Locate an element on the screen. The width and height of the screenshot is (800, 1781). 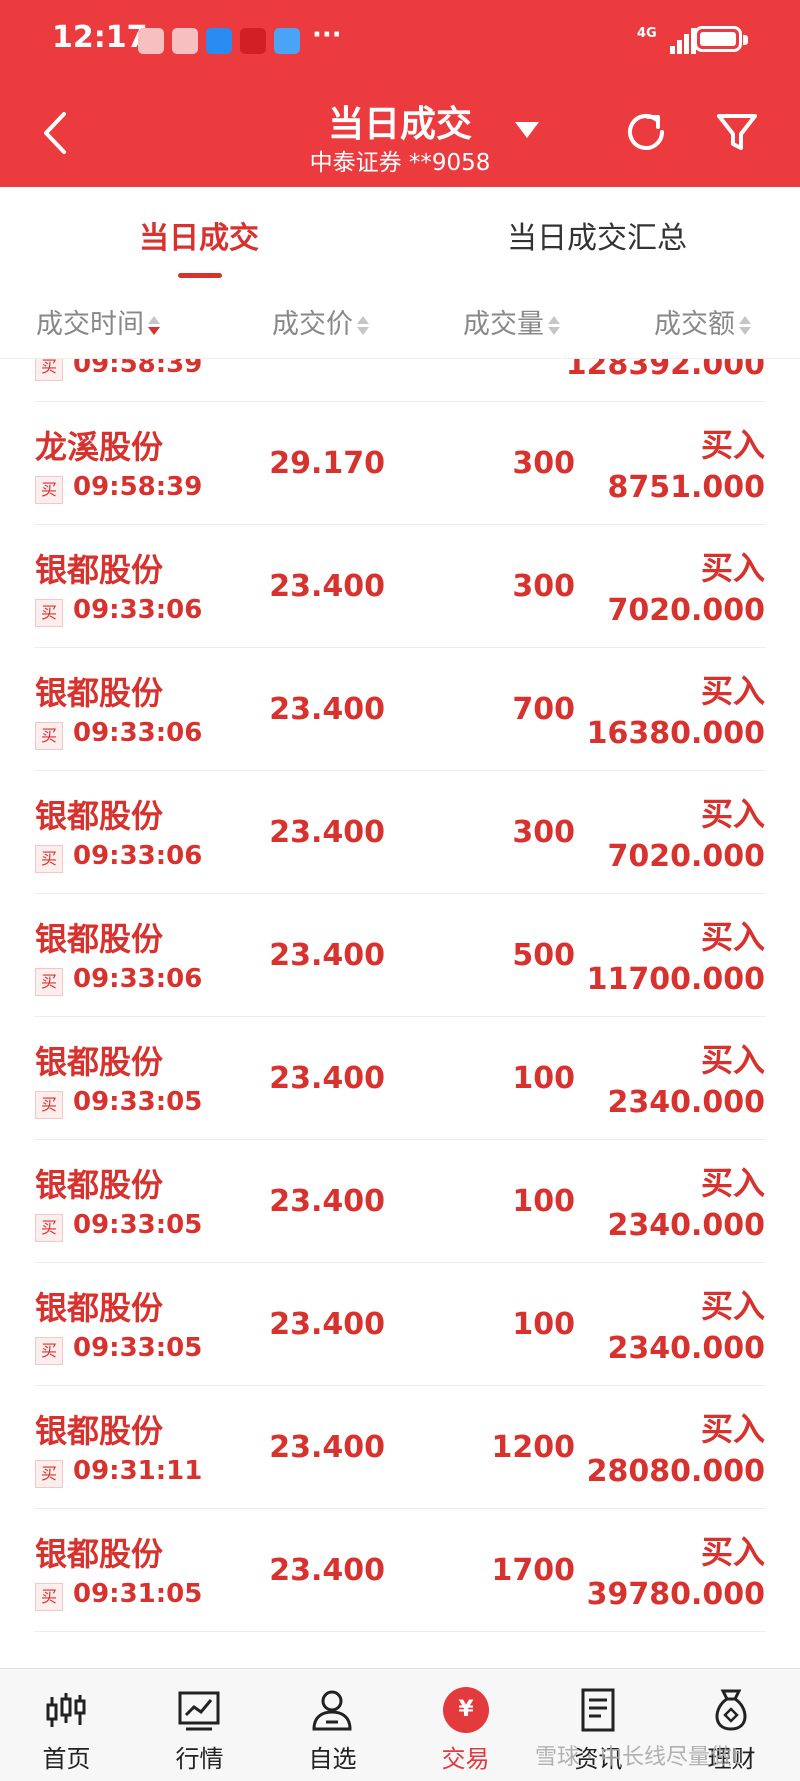
trade-row: 银都股份买 09:31:05 23.400 1700 买入 39780.000 is located at coordinates (400, 1570).